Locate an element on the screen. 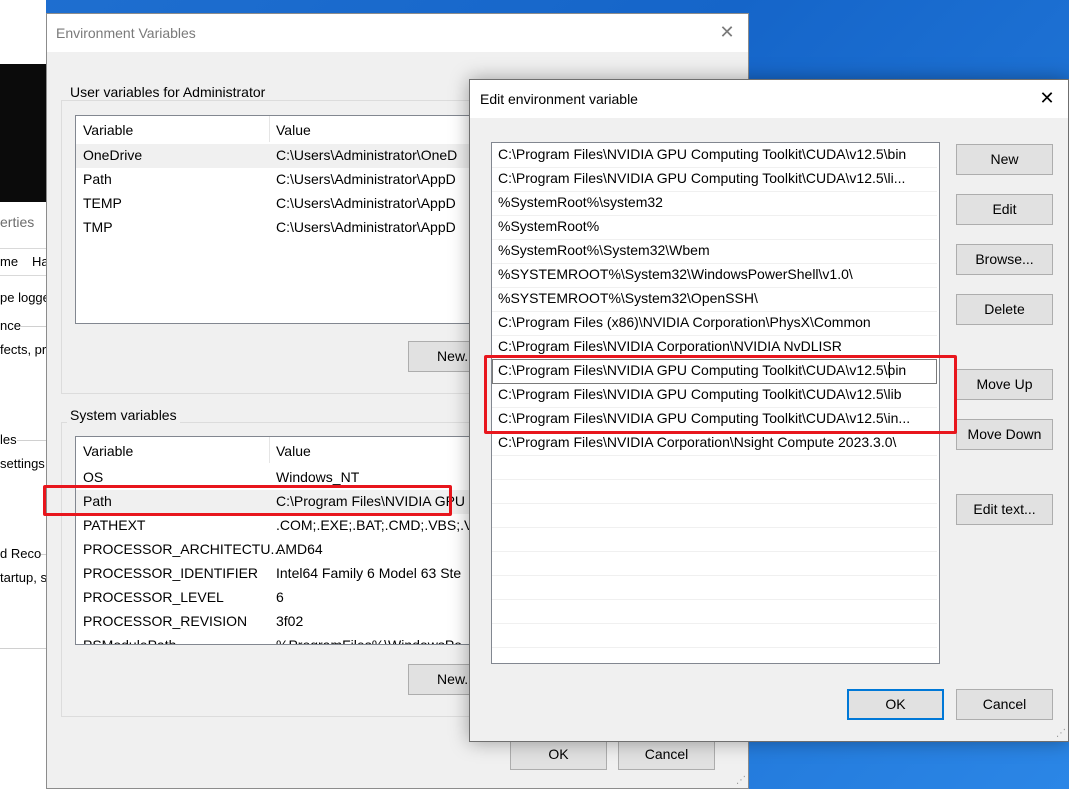  table-row: PSModulePath %ProgramFiles%\WindowsPo is located at coordinates (296, 639).